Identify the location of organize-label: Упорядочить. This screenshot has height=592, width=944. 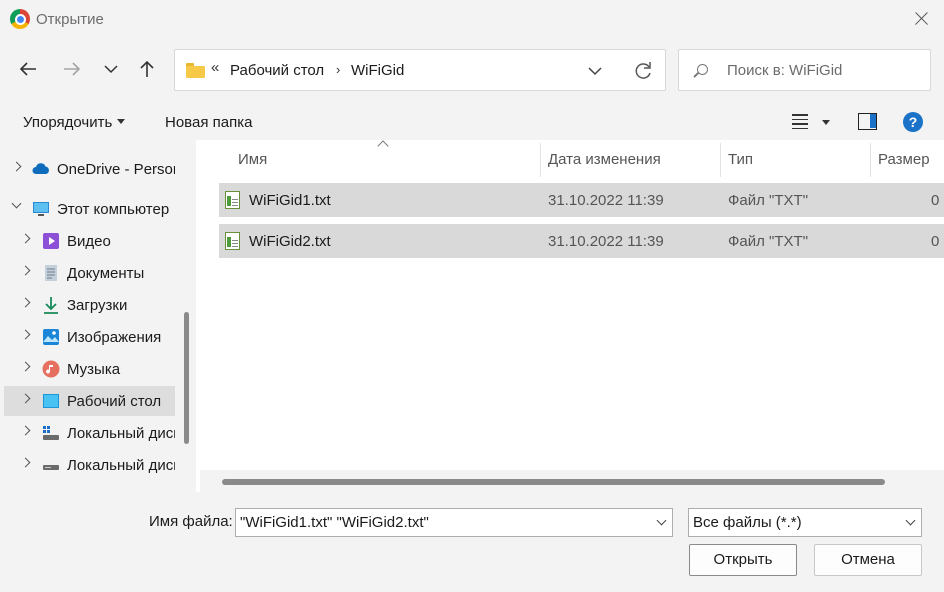
(68, 122).